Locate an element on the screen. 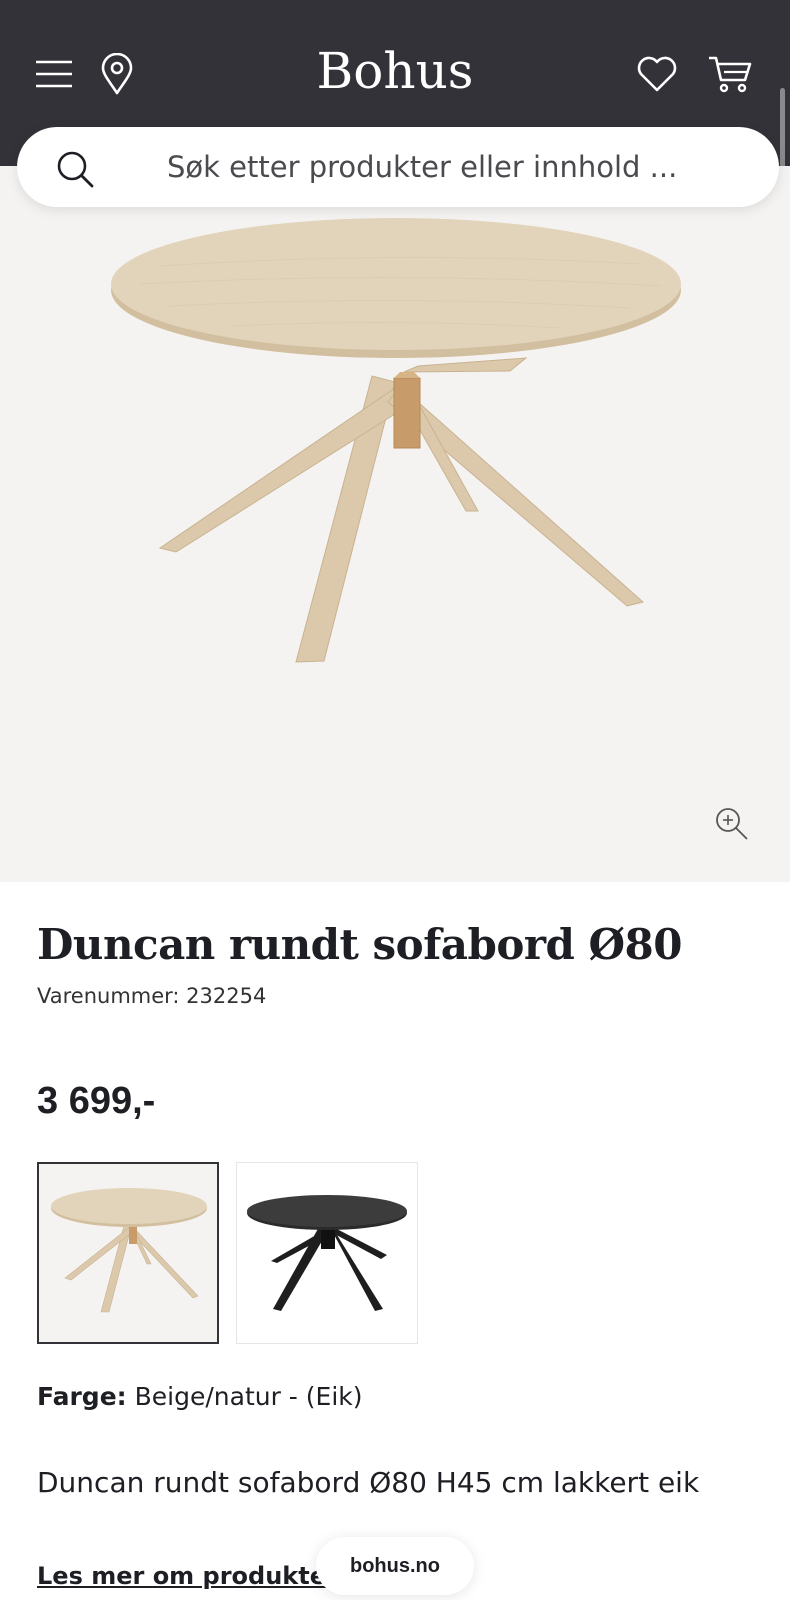 Image resolution: width=790 pixels, height=1600 pixels. read-more-link: Les mer om produktet is located at coordinates (187, 1576).